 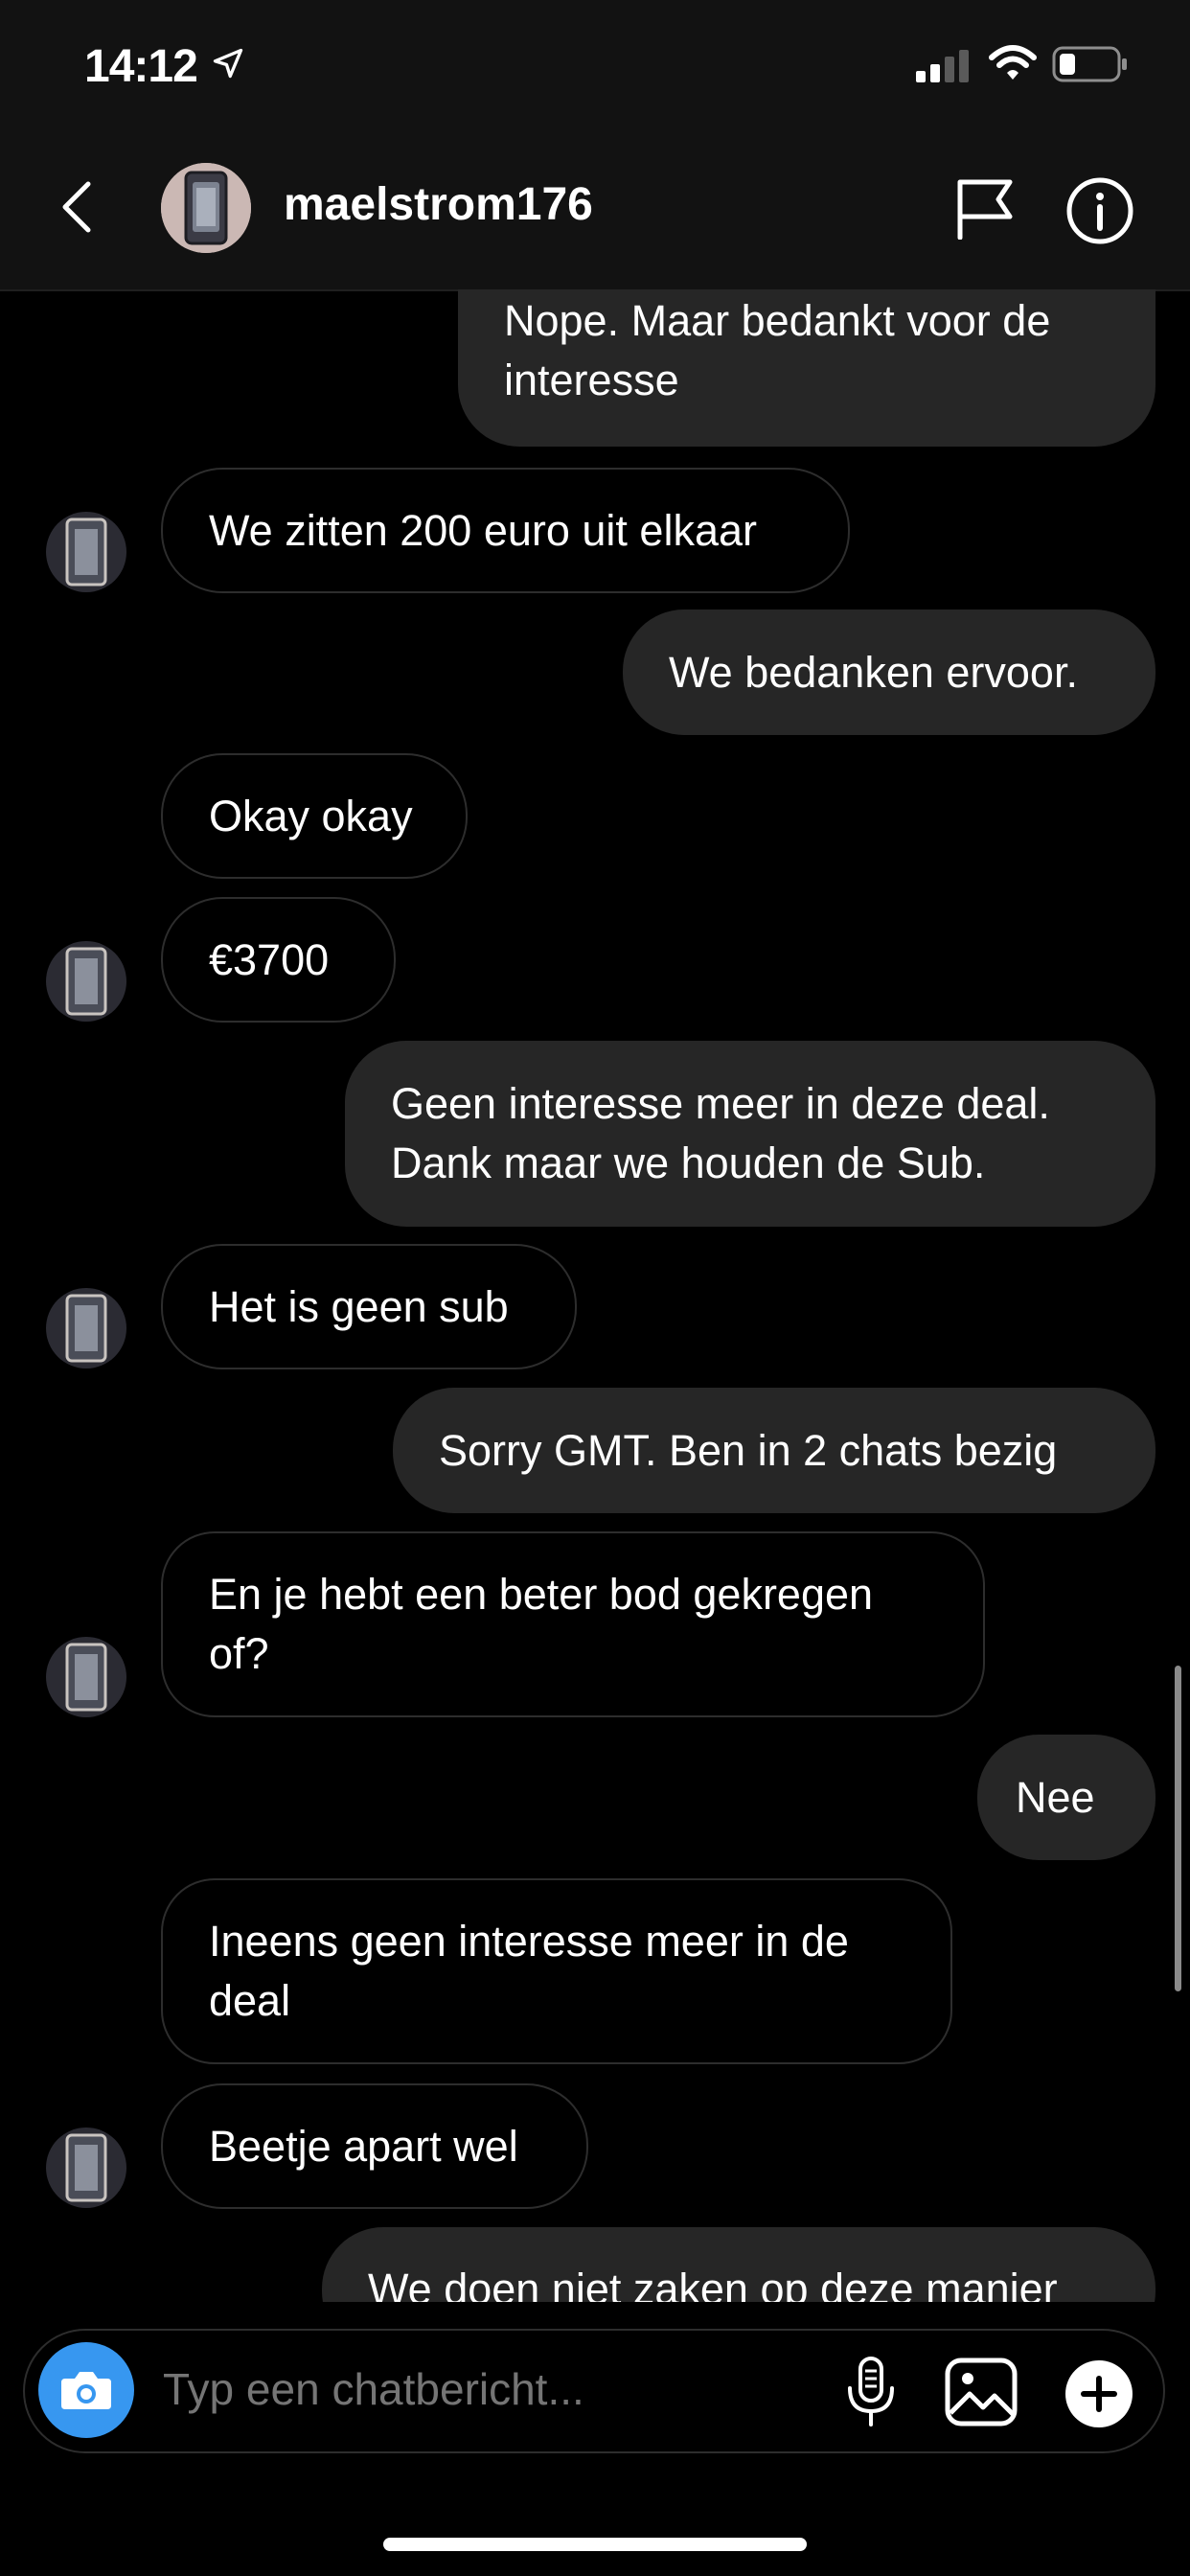 I want to click on outgoing-message: Nee, so click(x=1067, y=1797).